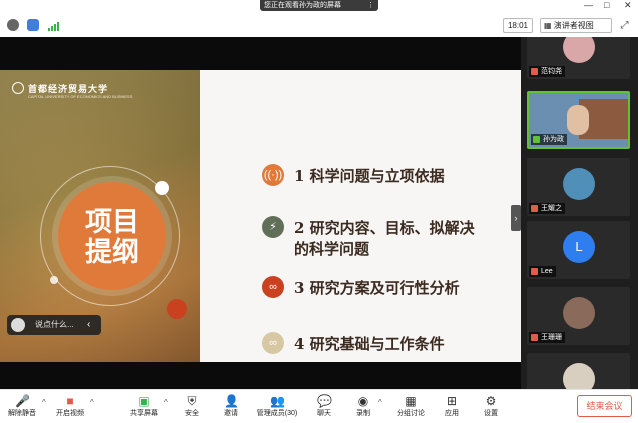 The height and width of the screenshot is (423, 638). Describe the element at coordinates (624, 25) in the screenshot. I see `fullscreen-icon: ⤢` at that location.